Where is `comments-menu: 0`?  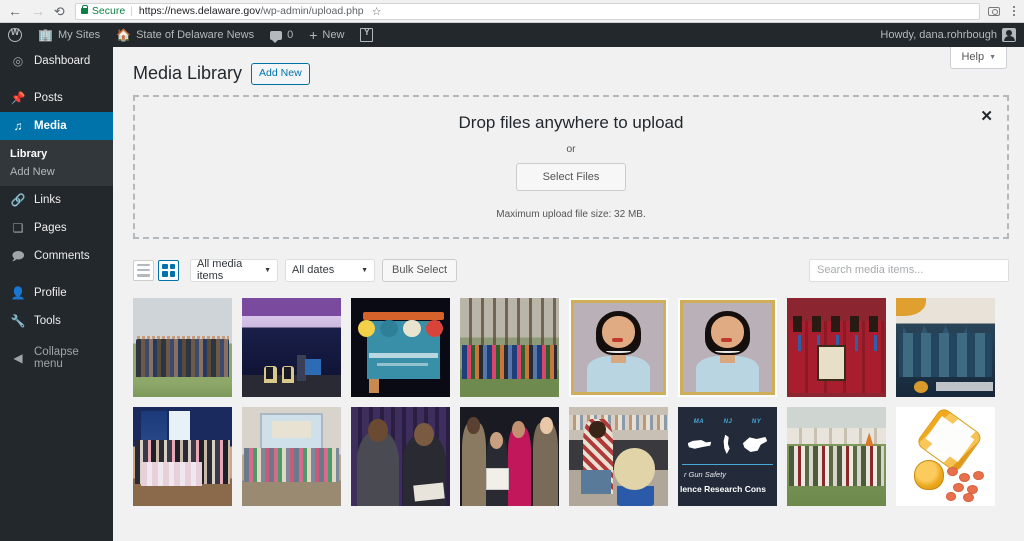
comments-menu: 0 is located at coordinates (281, 35).